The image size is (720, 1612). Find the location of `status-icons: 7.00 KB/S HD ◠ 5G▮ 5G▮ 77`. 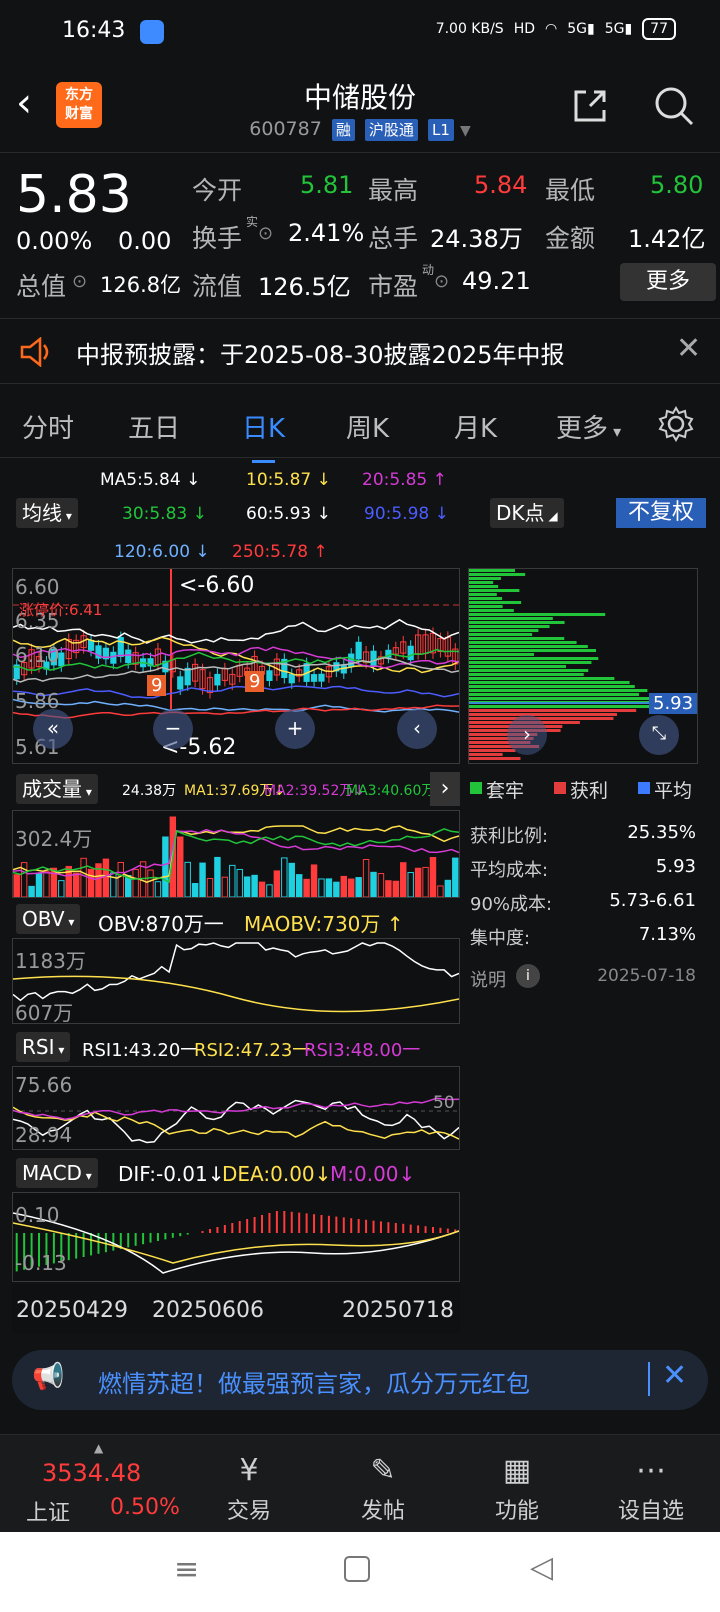

status-icons: 7.00 KB/S HD ◠ 5G▮ 5G▮ 77 is located at coordinates (556, 29).